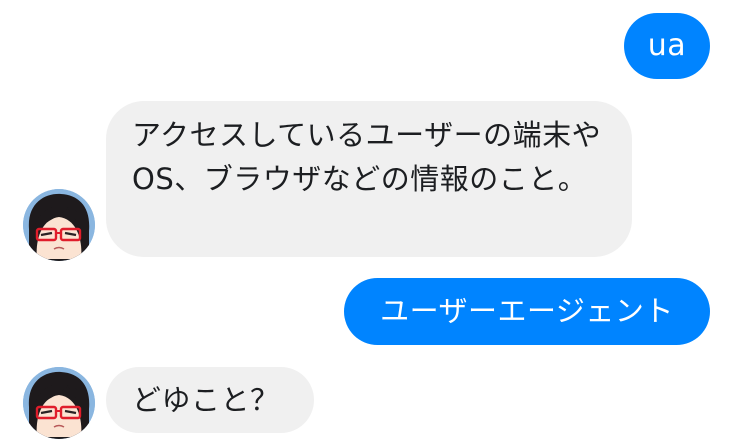  I want to click on message-bubble-sent: ユーザーエージェント, so click(527, 311).